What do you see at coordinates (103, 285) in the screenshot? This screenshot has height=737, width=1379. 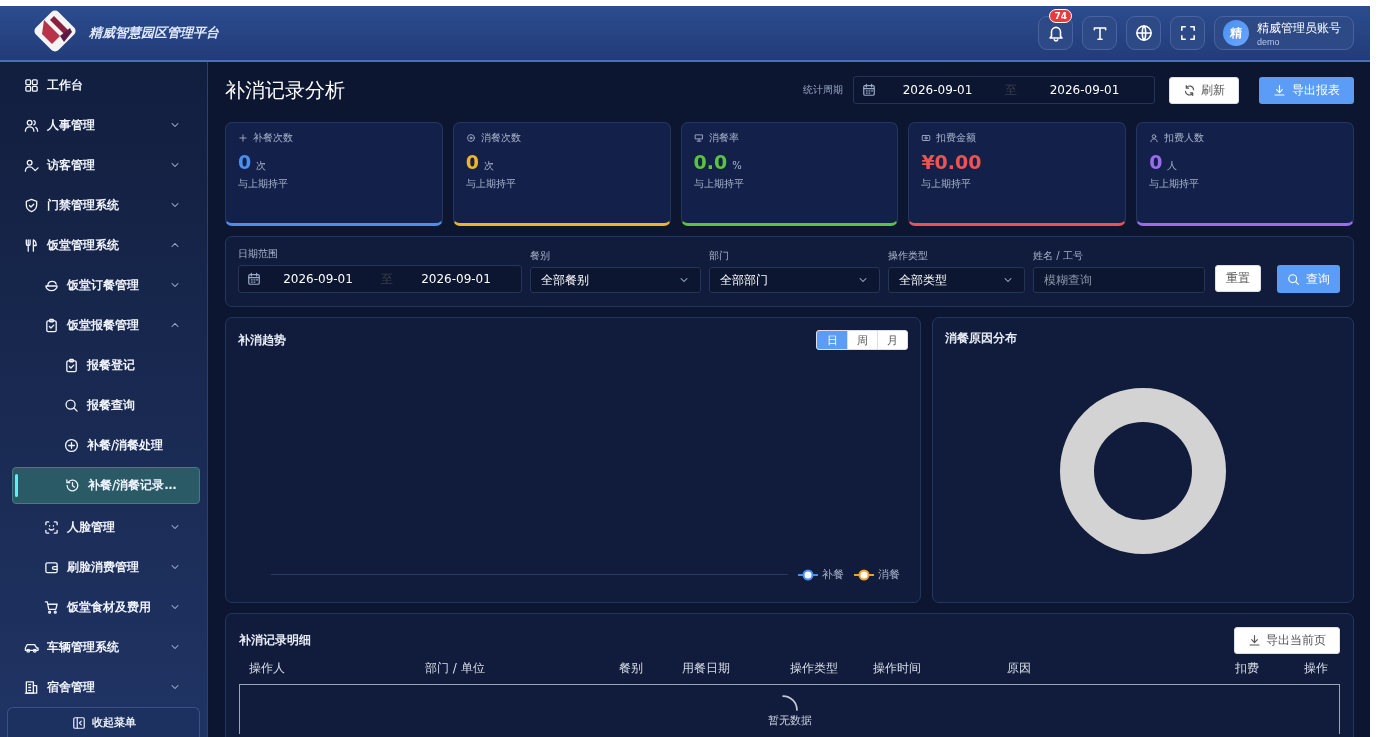 I see `menu-item: 饭堂订餐管理` at bounding box center [103, 285].